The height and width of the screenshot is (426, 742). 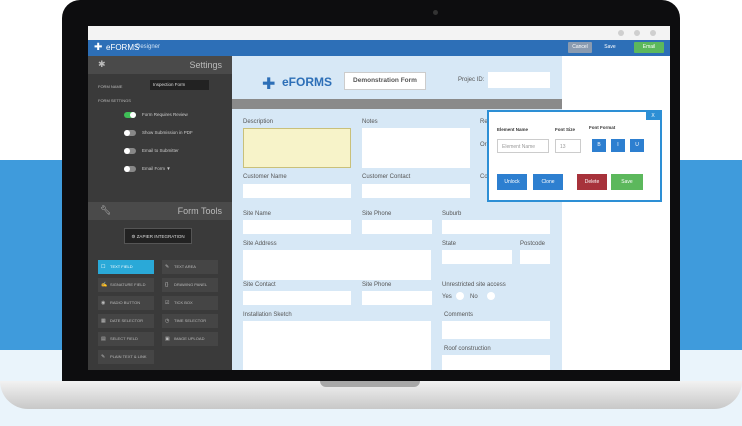 I want to click on tool-label: DRAWING PANEL, so click(x=191, y=284).